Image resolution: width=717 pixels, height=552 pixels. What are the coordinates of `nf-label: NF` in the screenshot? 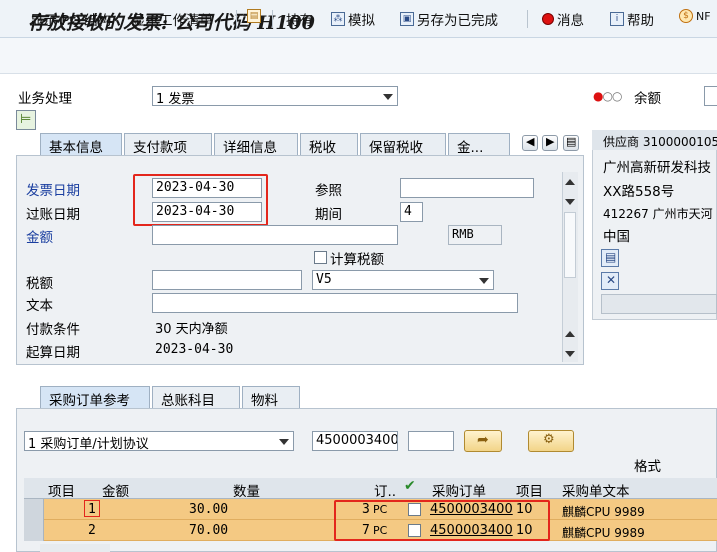 It's located at (703, 16).